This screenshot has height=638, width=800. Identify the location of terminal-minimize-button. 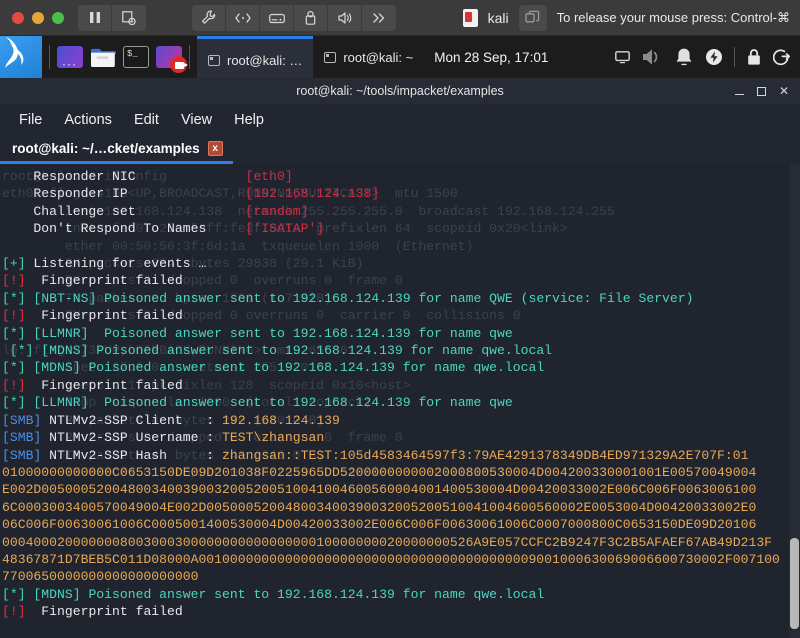
(739, 91).